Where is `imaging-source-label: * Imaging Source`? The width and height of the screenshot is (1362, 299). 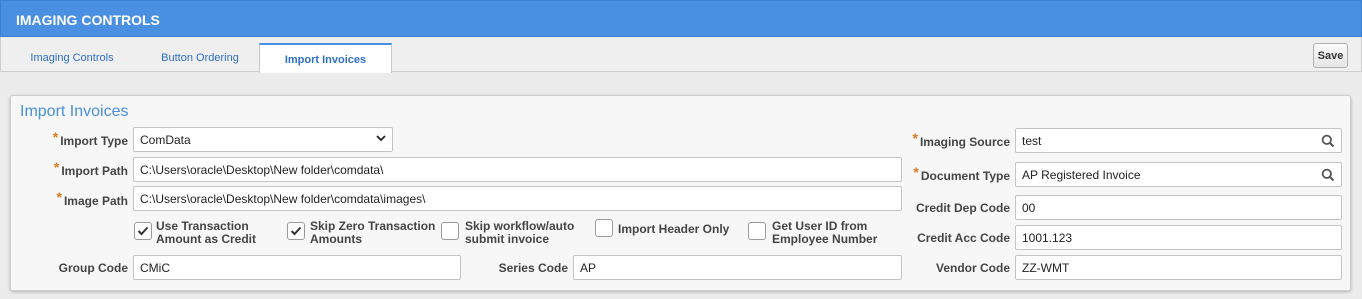 imaging-source-label: * Imaging Source is located at coordinates (961, 139).